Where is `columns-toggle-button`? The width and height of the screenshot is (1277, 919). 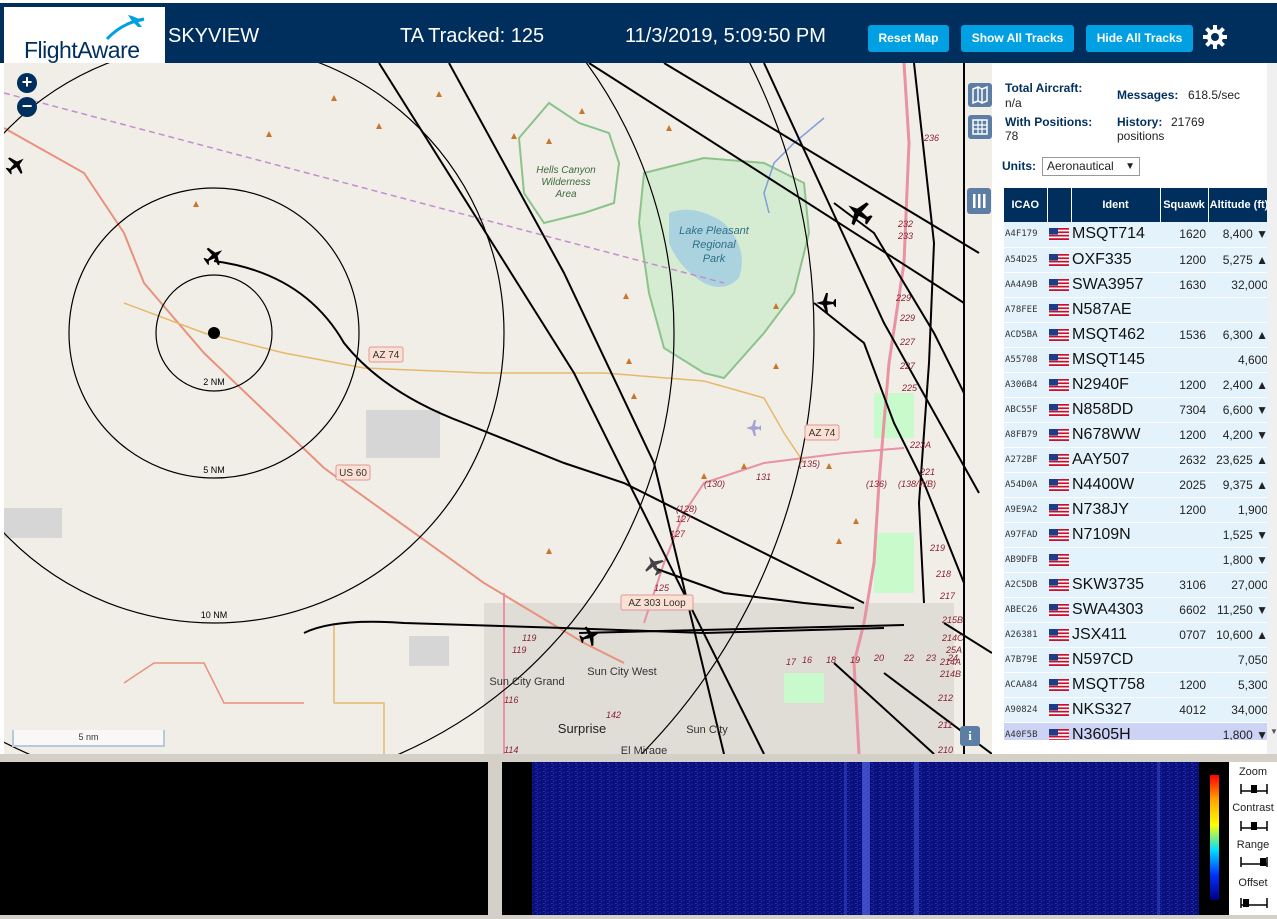 columns-toggle-button is located at coordinates (979, 201).